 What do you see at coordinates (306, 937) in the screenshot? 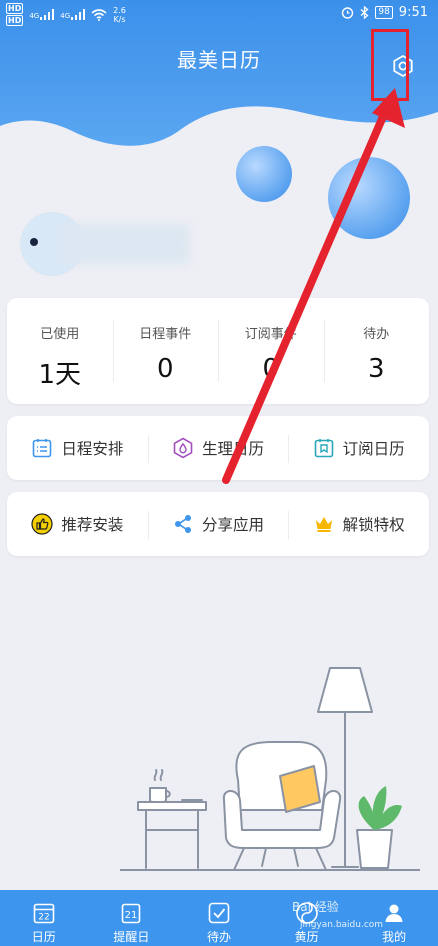
I see `nav-label: 黄历` at bounding box center [306, 937].